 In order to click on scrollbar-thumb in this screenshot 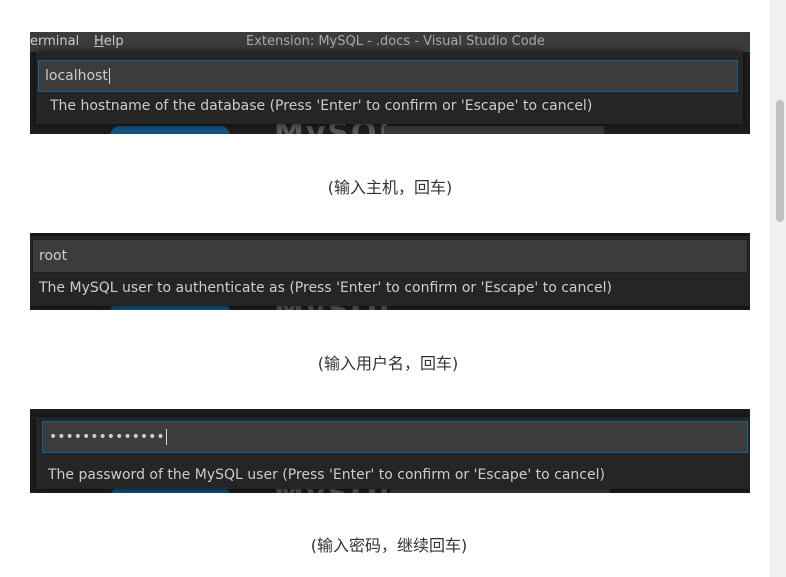, I will do `click(780, 161)`.